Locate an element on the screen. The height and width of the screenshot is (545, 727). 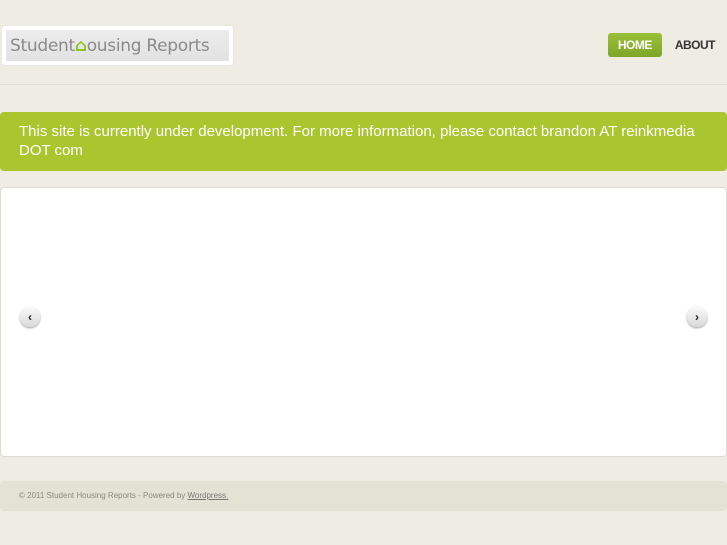
nav-about: ABOUT is located at coordinates (695, 45).